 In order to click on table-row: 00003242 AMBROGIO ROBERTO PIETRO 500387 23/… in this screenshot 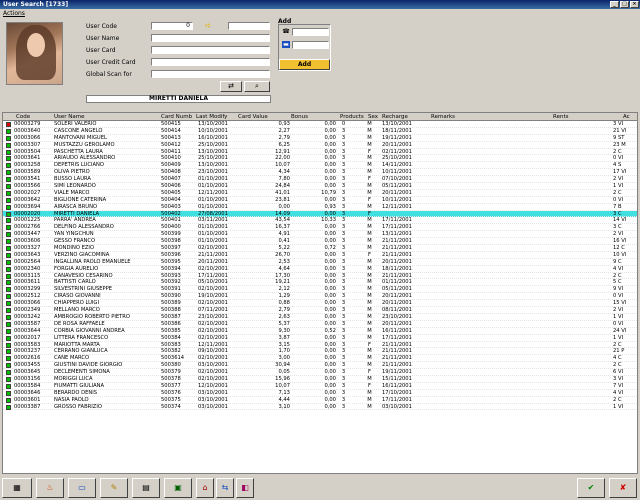, I will do `click(320, 317)`.